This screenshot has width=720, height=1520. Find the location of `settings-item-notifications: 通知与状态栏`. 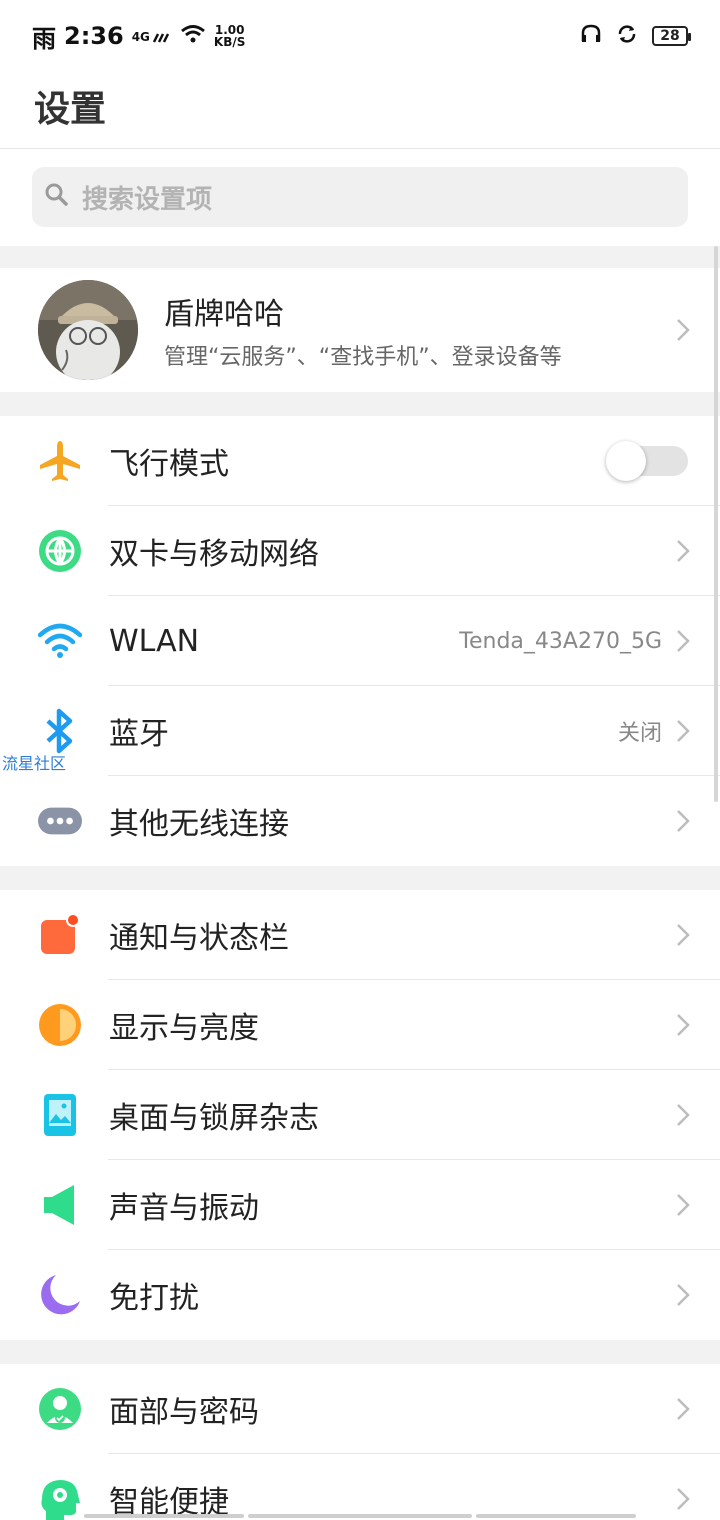

settings-item-notifications: 通知与状态栏 is located at coordinates (360, 935).